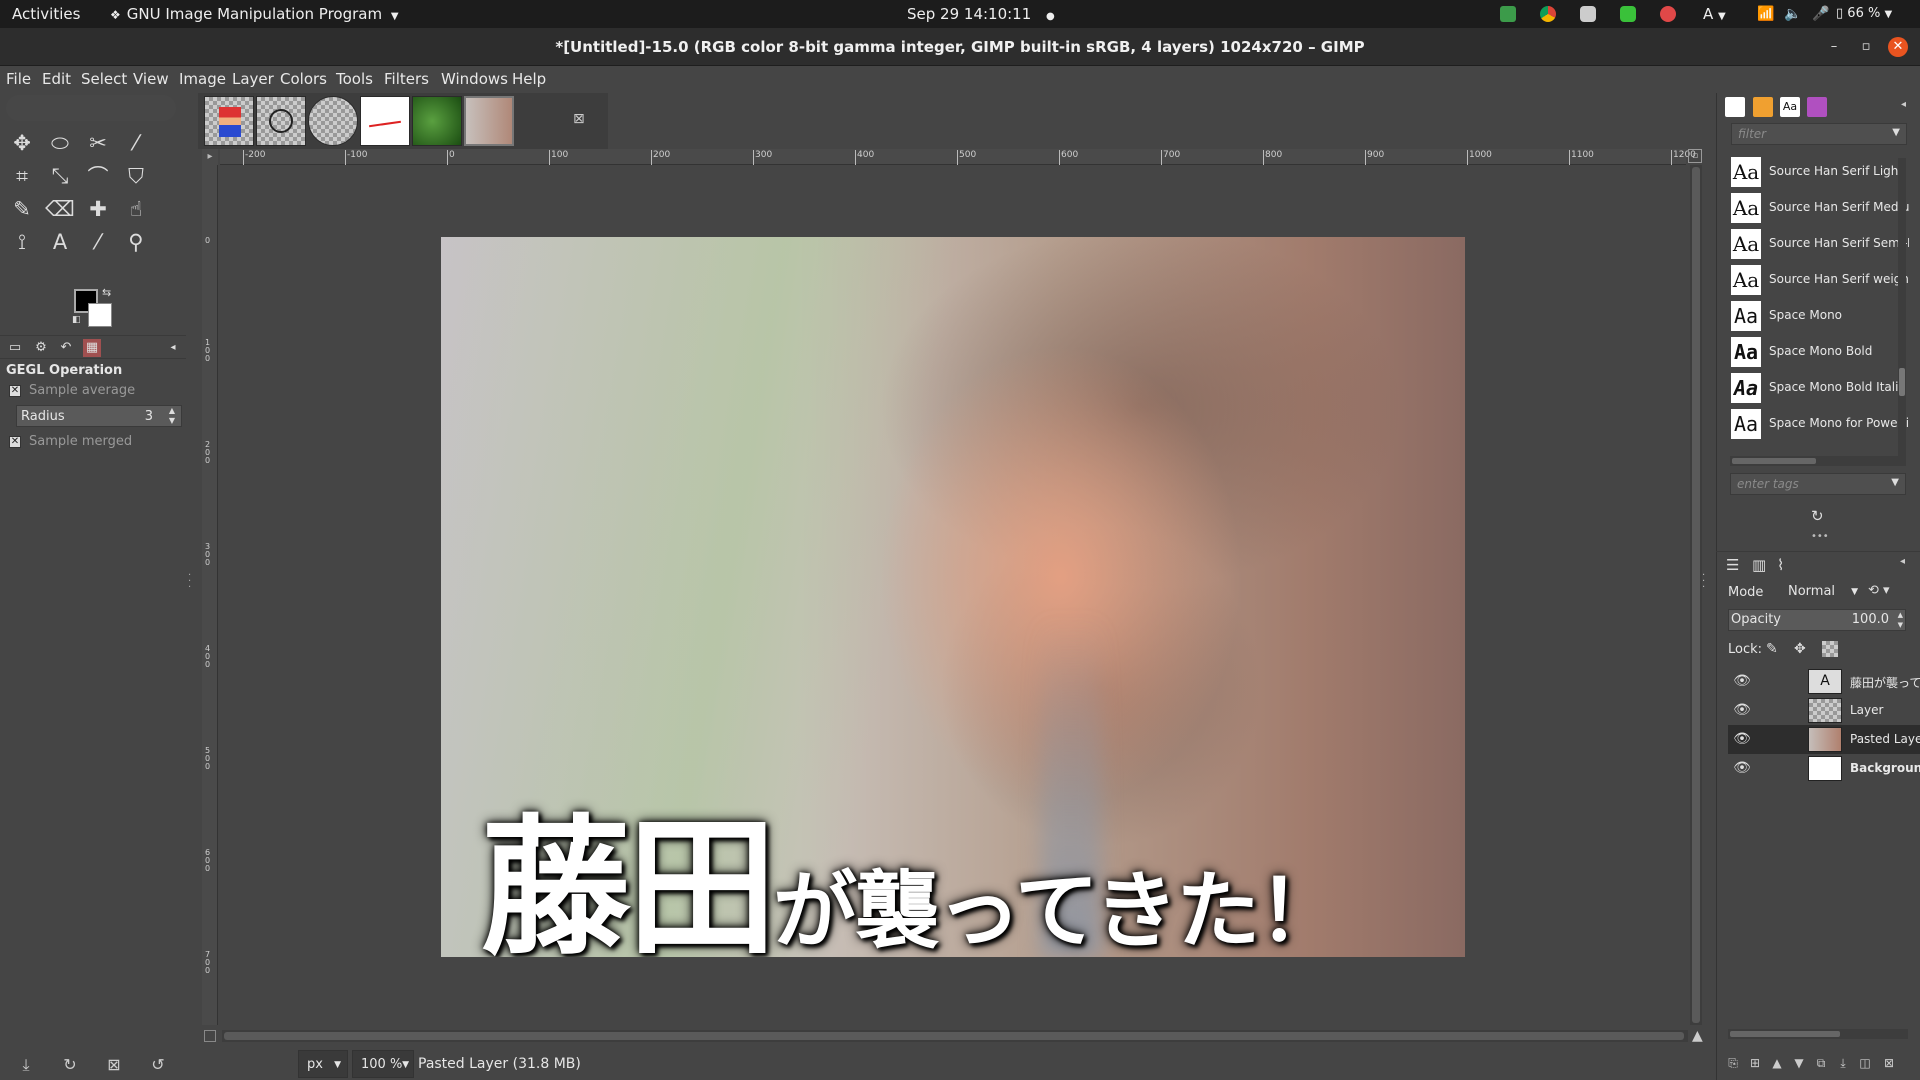  Describe the element at coordinates (1755, 1063) in the screenshot. I see `new-layer-group-icon: ⊞` at that location.